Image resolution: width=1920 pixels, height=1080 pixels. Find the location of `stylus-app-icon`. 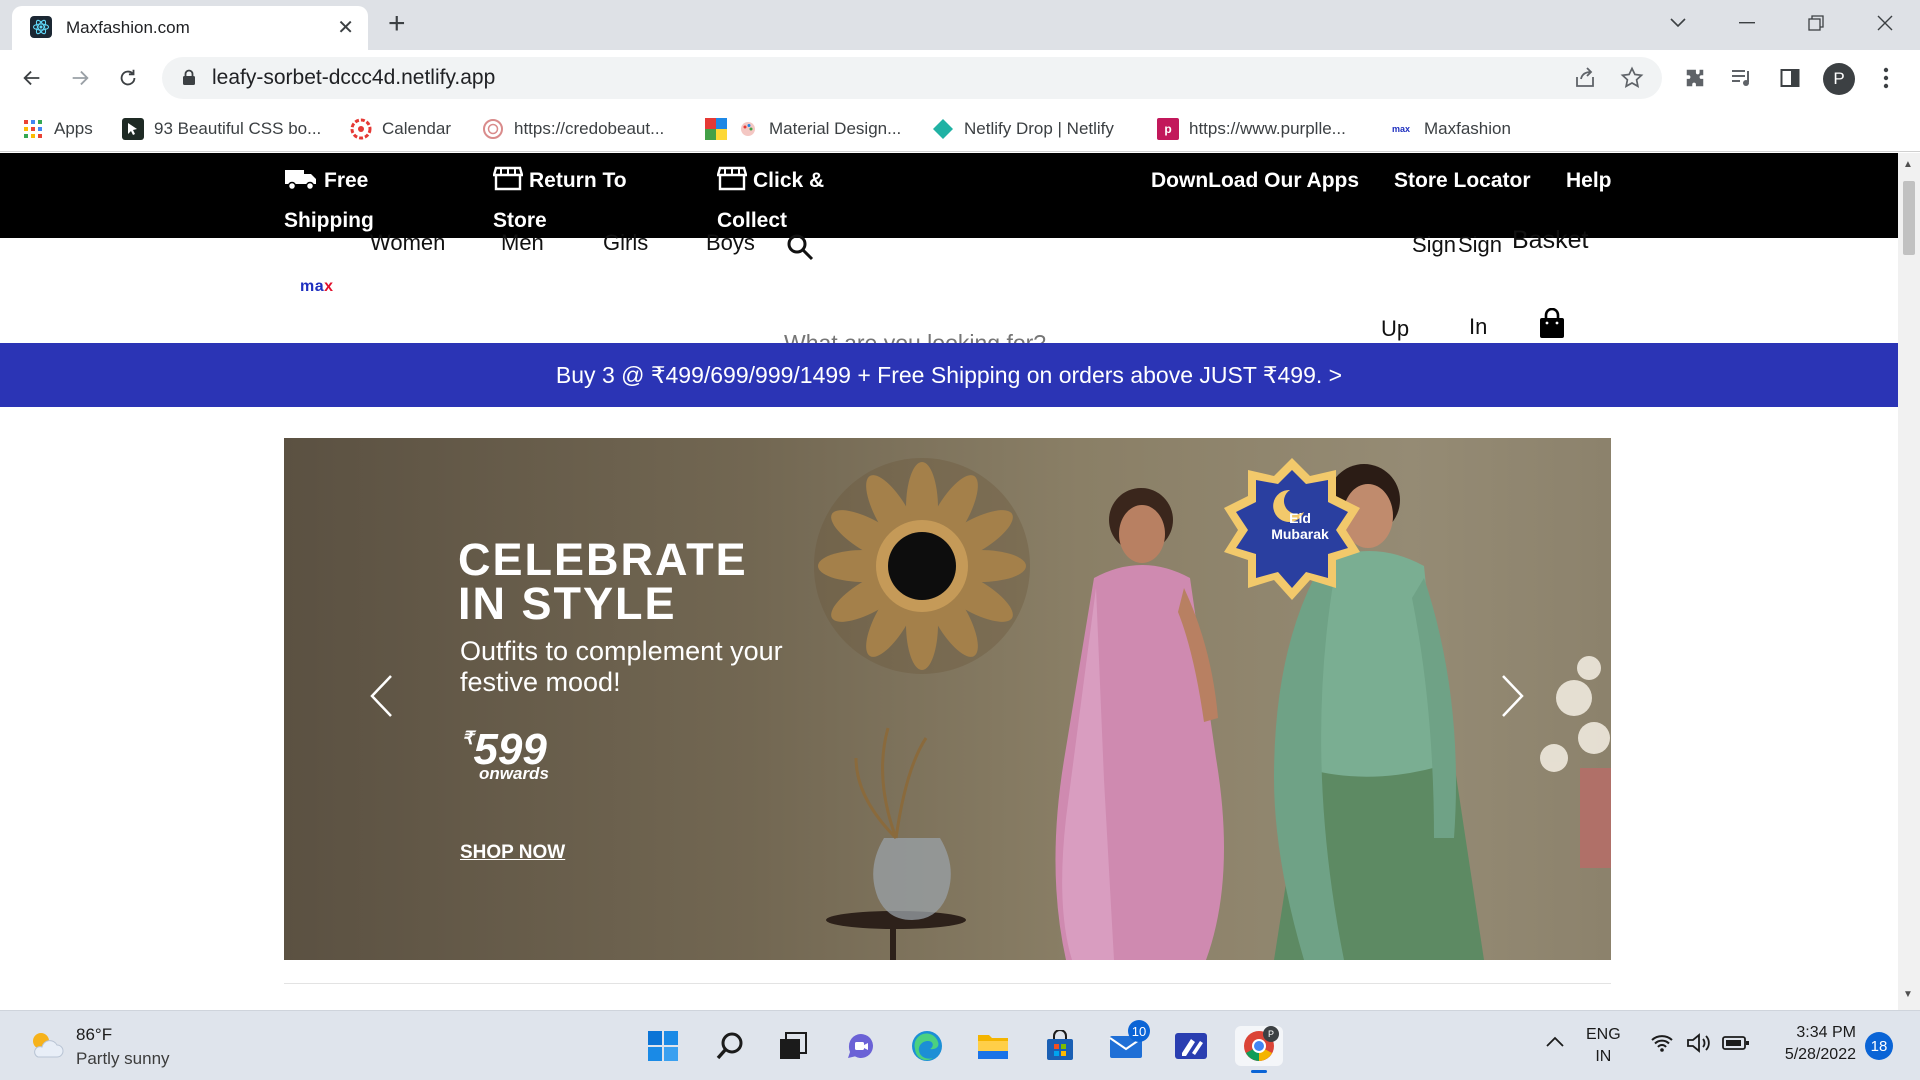

stylus-app-icon is located at coordinates (1191, 1046).